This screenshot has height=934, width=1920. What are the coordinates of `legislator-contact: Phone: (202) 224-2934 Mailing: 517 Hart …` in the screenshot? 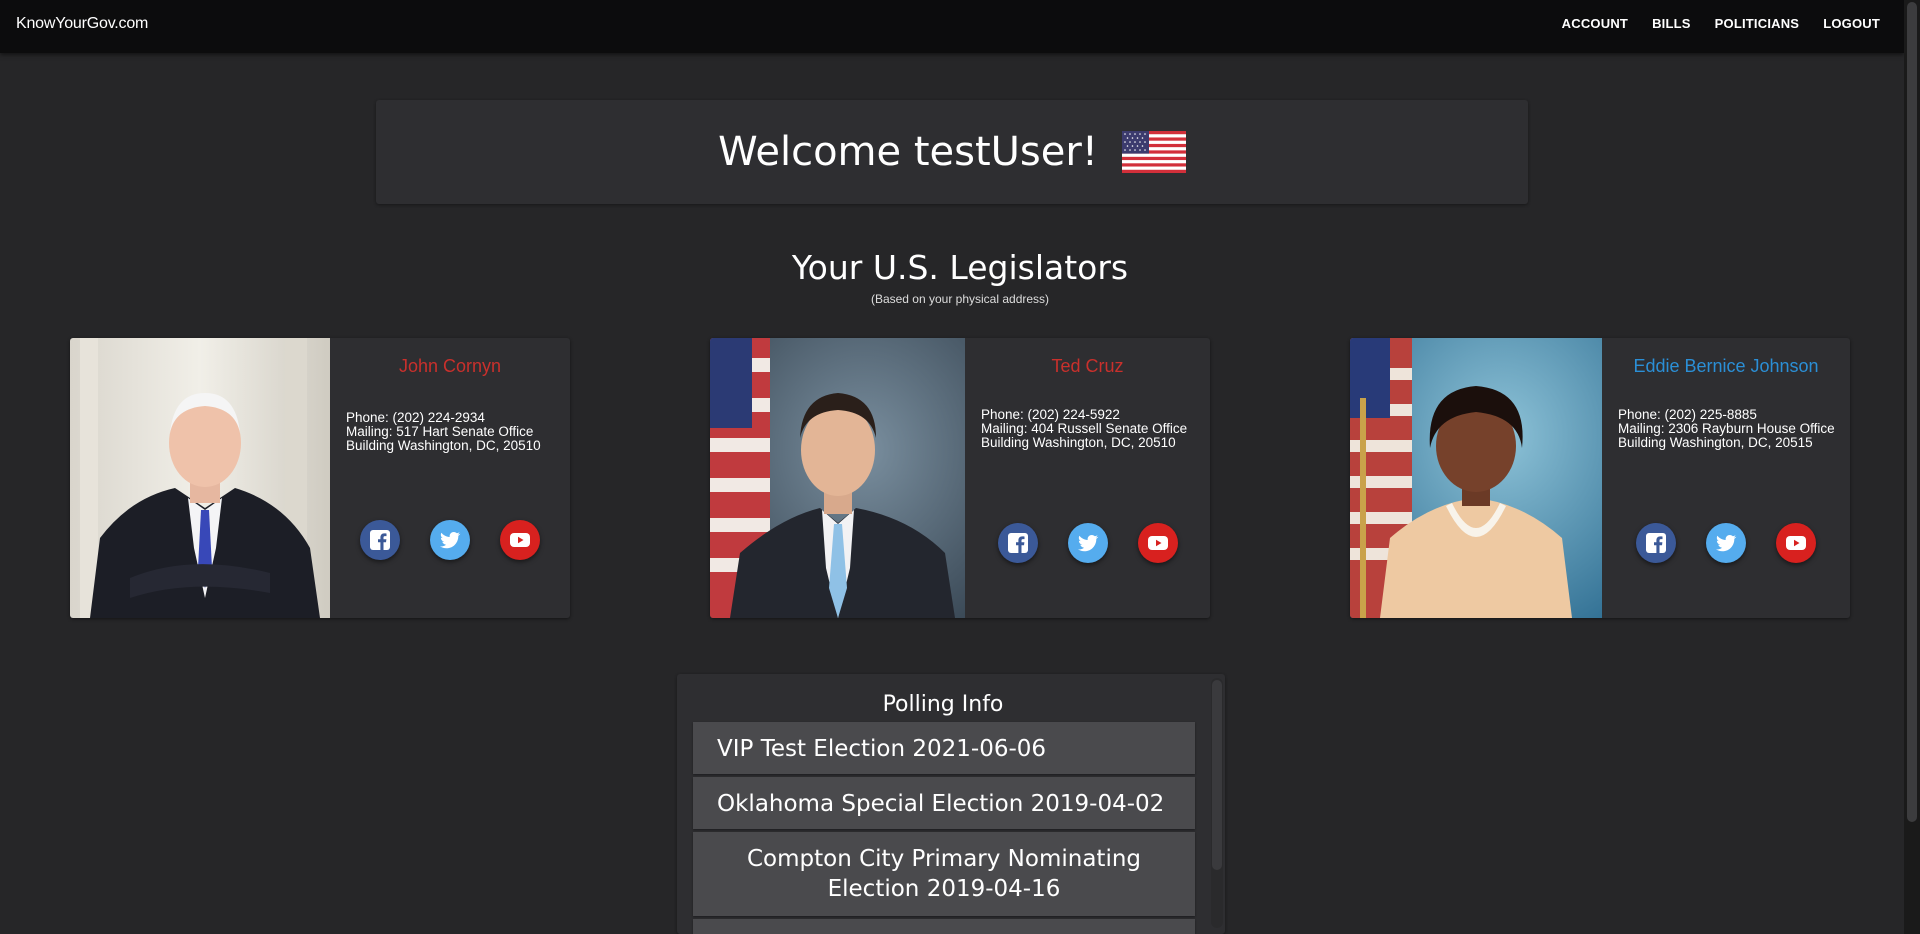 It's located at (452, 432).